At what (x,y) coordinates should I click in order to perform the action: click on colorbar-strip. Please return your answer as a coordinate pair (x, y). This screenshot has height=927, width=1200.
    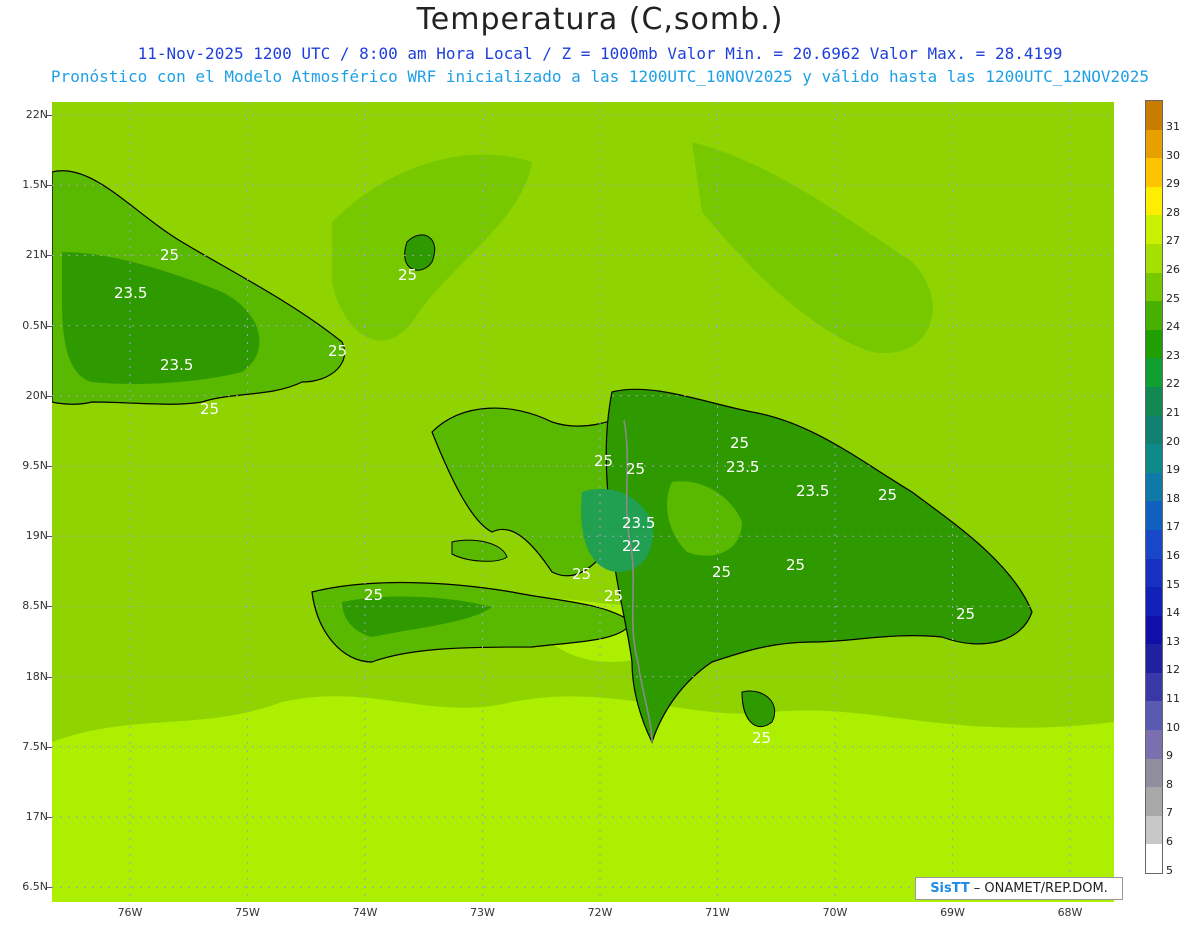
    Looking at the image, I should click on (1154, 487).